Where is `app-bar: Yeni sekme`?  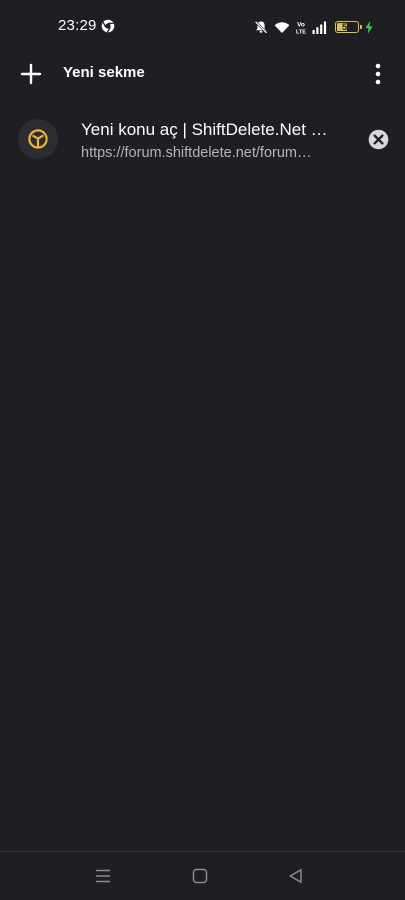
app-bar: Yeni sekme is located at coordinates (202, 74).